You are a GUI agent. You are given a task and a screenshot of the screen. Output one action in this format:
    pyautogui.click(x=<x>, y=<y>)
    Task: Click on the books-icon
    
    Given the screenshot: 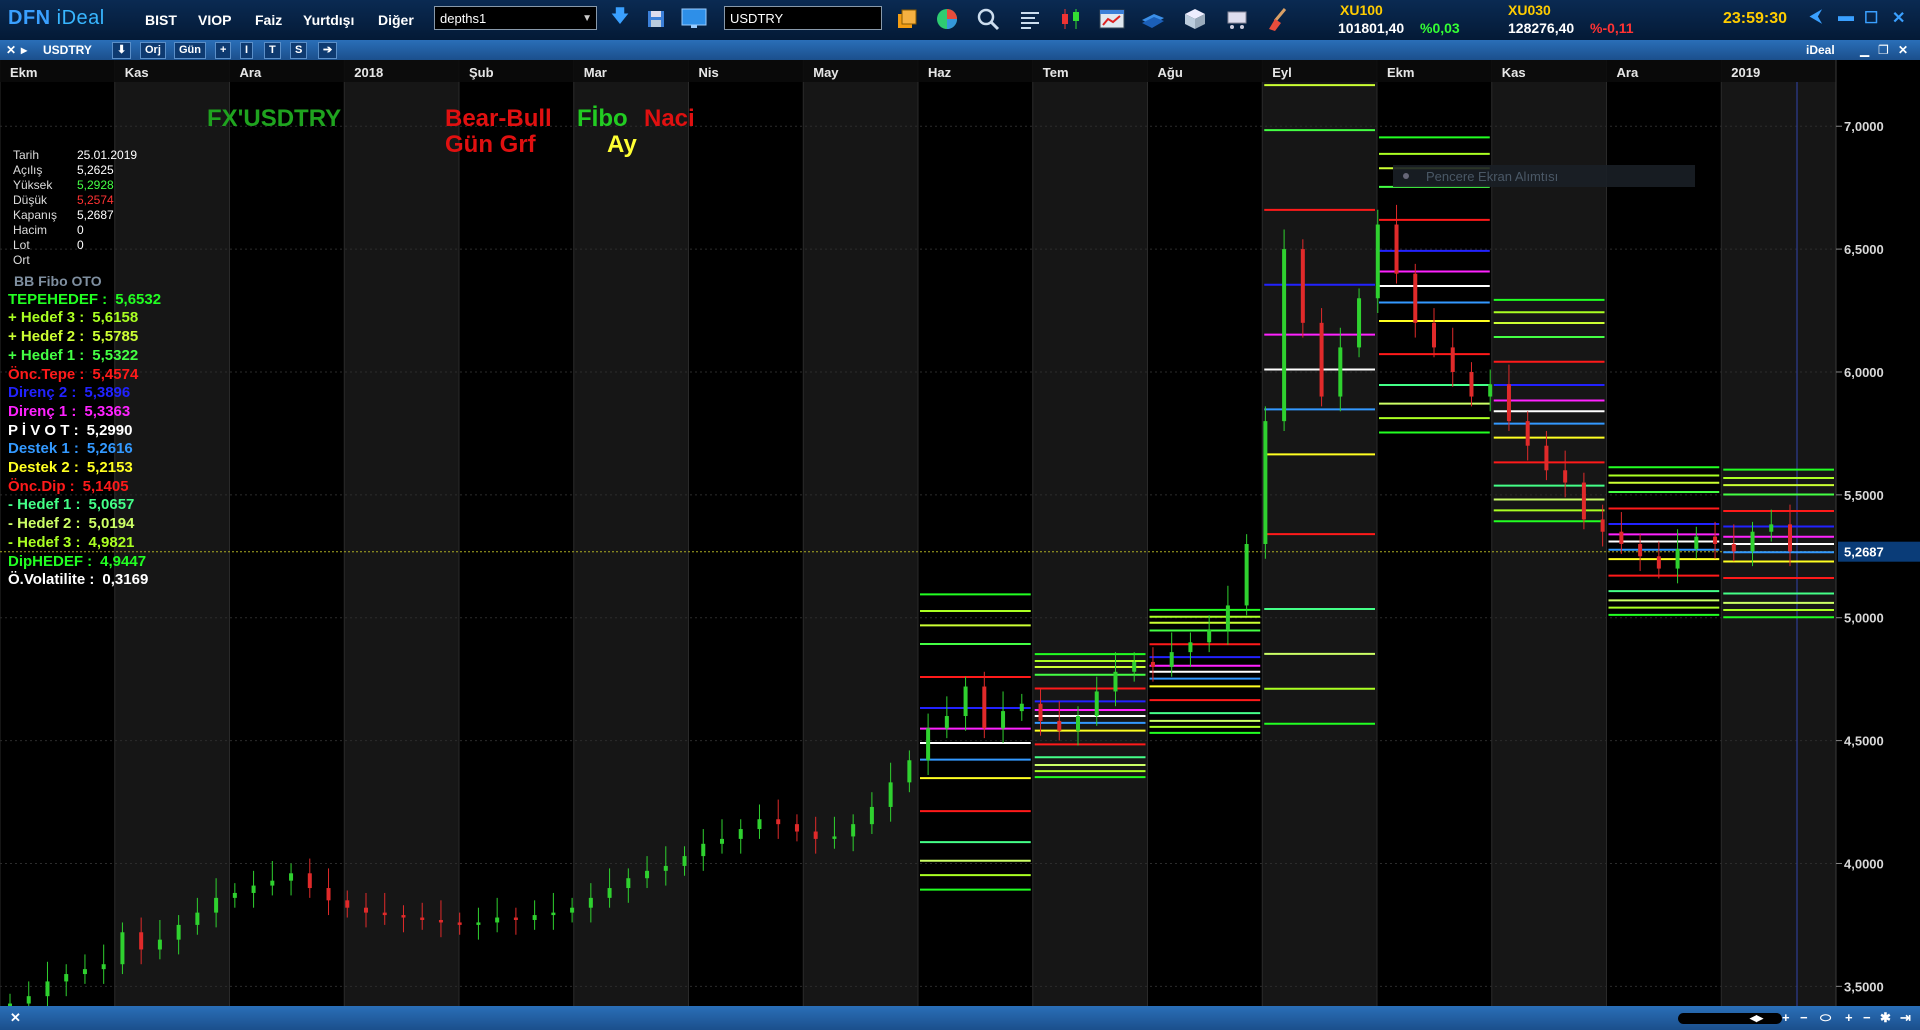 What is the action you would take?
    pyautogui.click(x=1153, y=19)
    